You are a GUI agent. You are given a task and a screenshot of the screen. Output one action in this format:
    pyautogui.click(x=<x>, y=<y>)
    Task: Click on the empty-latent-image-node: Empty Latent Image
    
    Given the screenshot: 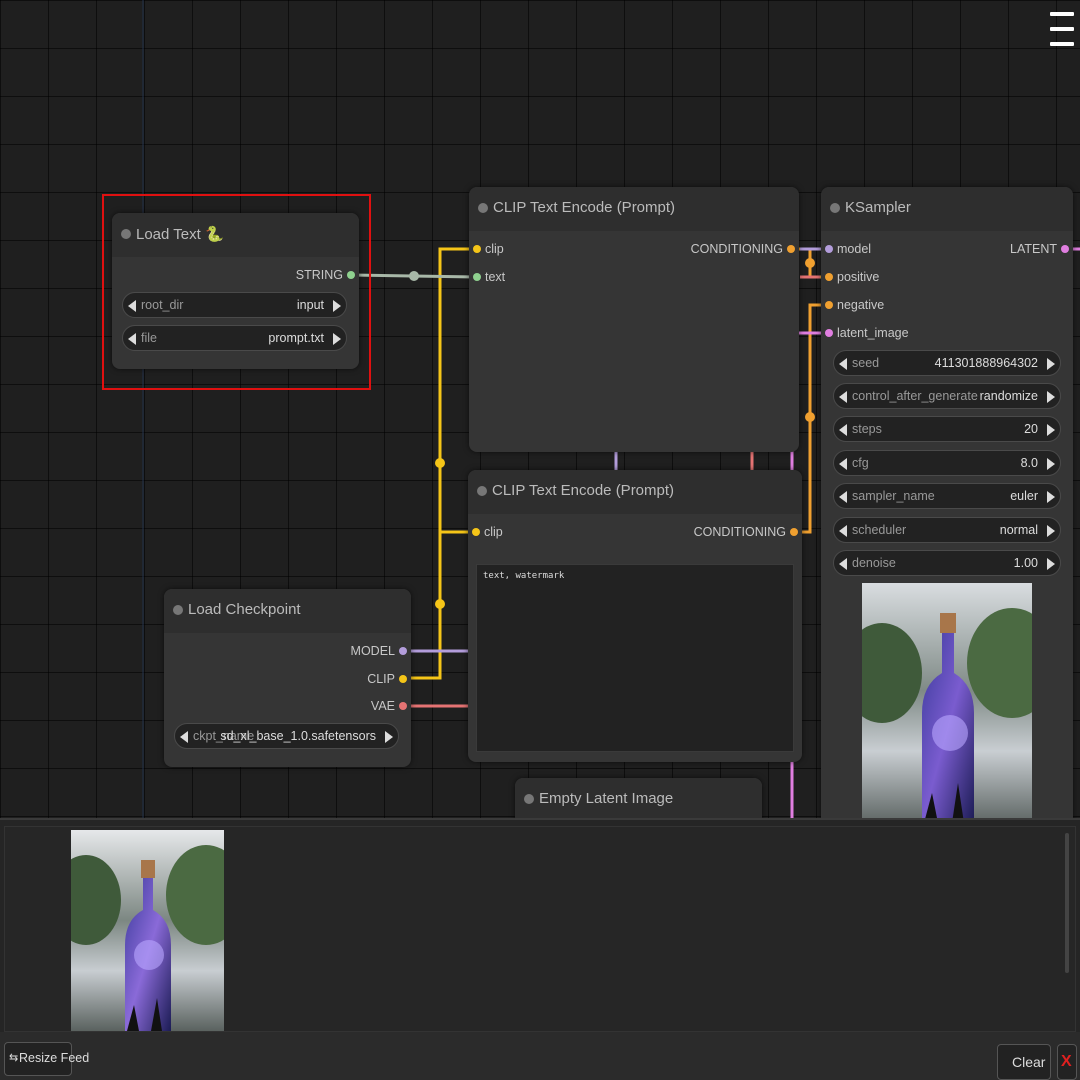 What is the action you would take?
    pyautogui.click(x=638, y=798)
    